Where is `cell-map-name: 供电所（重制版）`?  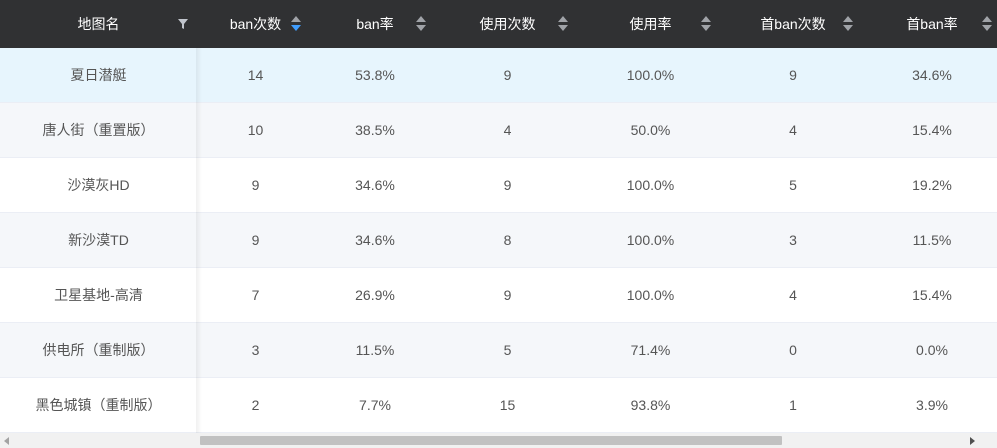 cell-map-name: 供电所（重制版） is located at coordinates (98, 350).